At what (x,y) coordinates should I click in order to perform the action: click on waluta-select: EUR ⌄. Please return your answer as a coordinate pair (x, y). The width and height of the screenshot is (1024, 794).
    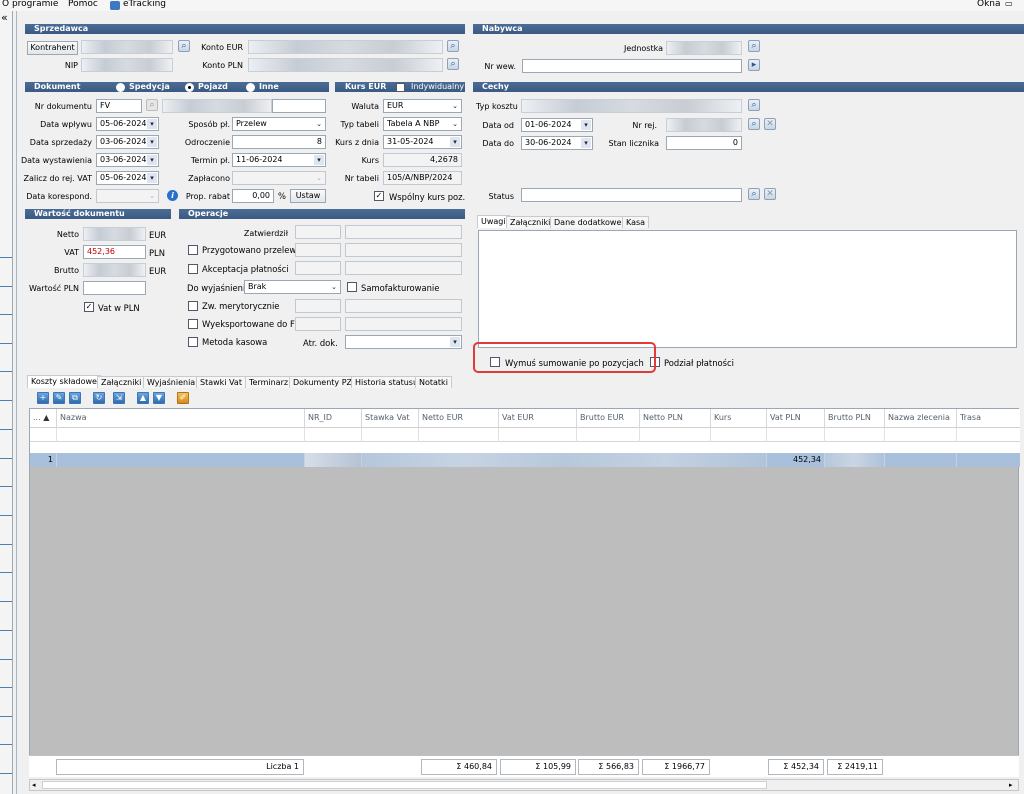
    Looking at the image, I should click on (422, 106).